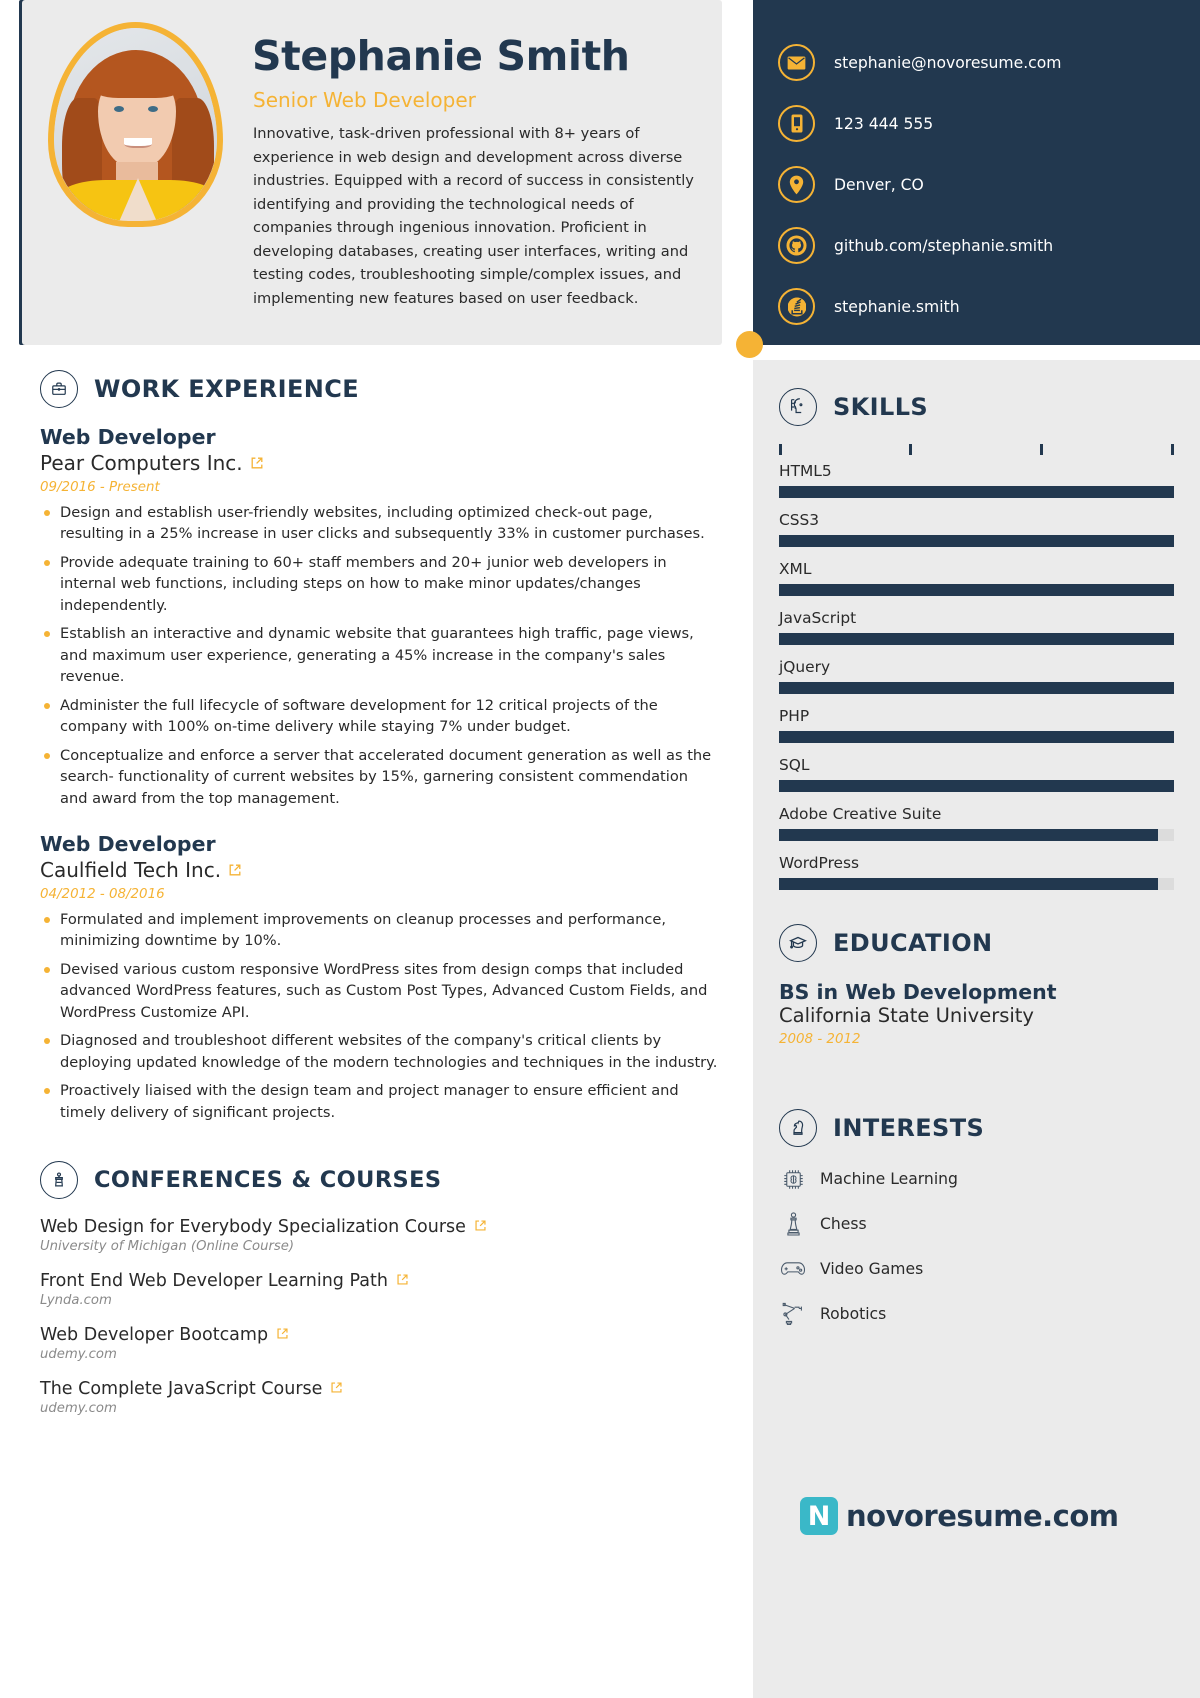  I want to click on course-name-label: Front End Web Developer Learning Path, so click(214, 1281).